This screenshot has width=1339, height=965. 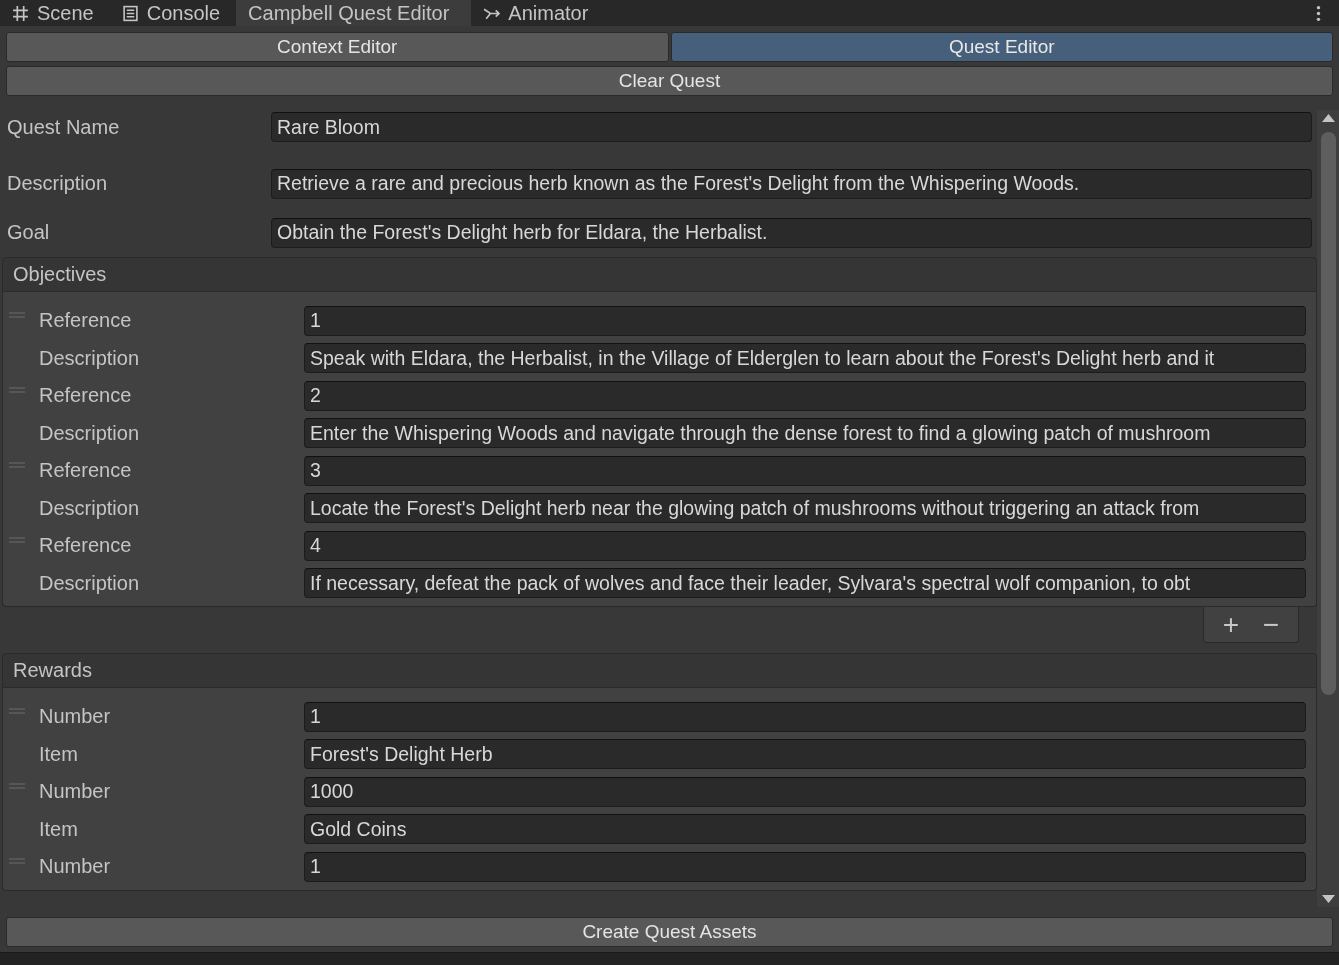 What do you see at coordinates (337, 47) in the screenshot?
I see `mode-button: Context Editor` at bounding box center [337, 47].